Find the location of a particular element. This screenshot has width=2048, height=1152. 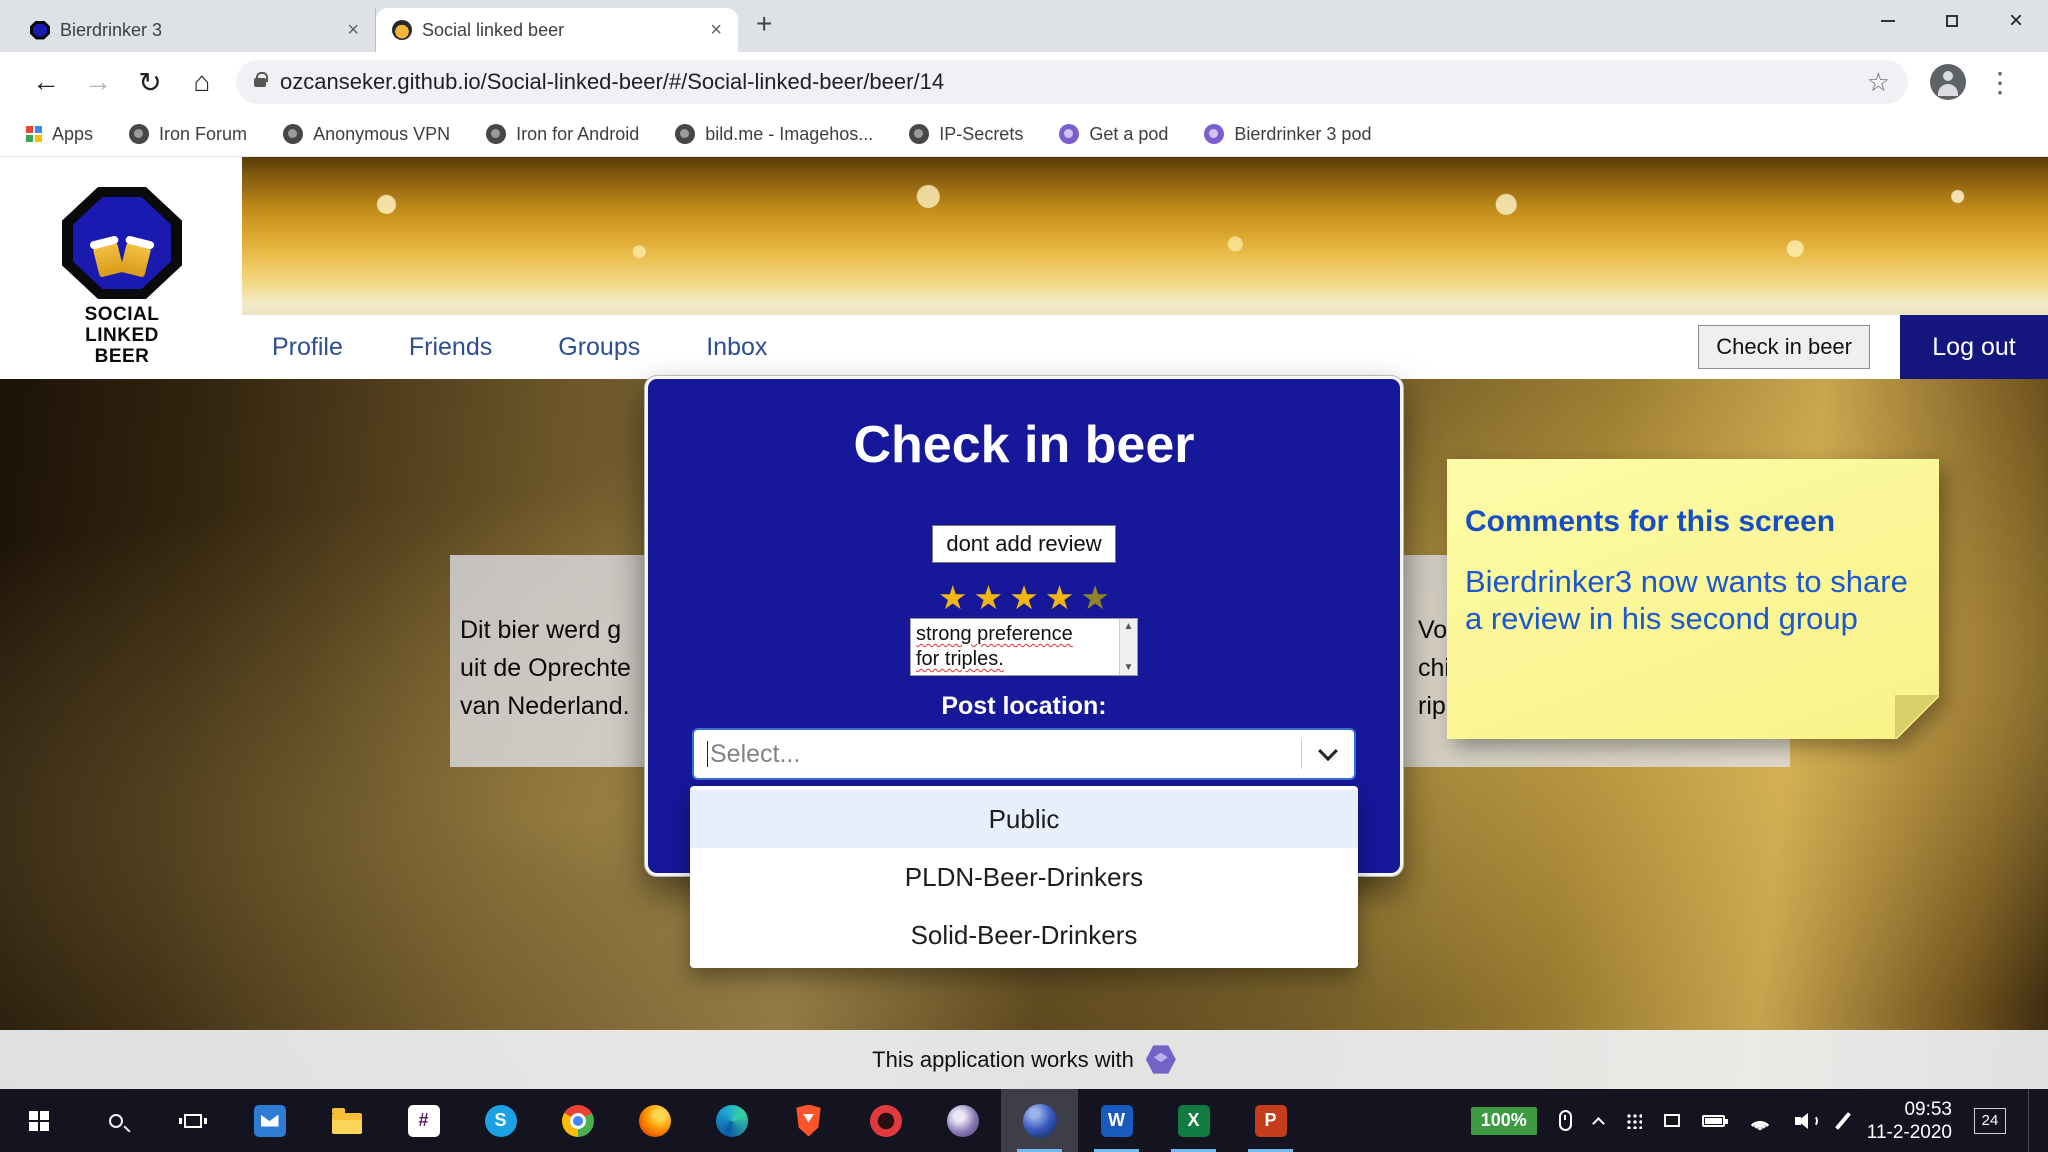

taskbar-apps: # S W X P is located at coordinates (654, 1120).